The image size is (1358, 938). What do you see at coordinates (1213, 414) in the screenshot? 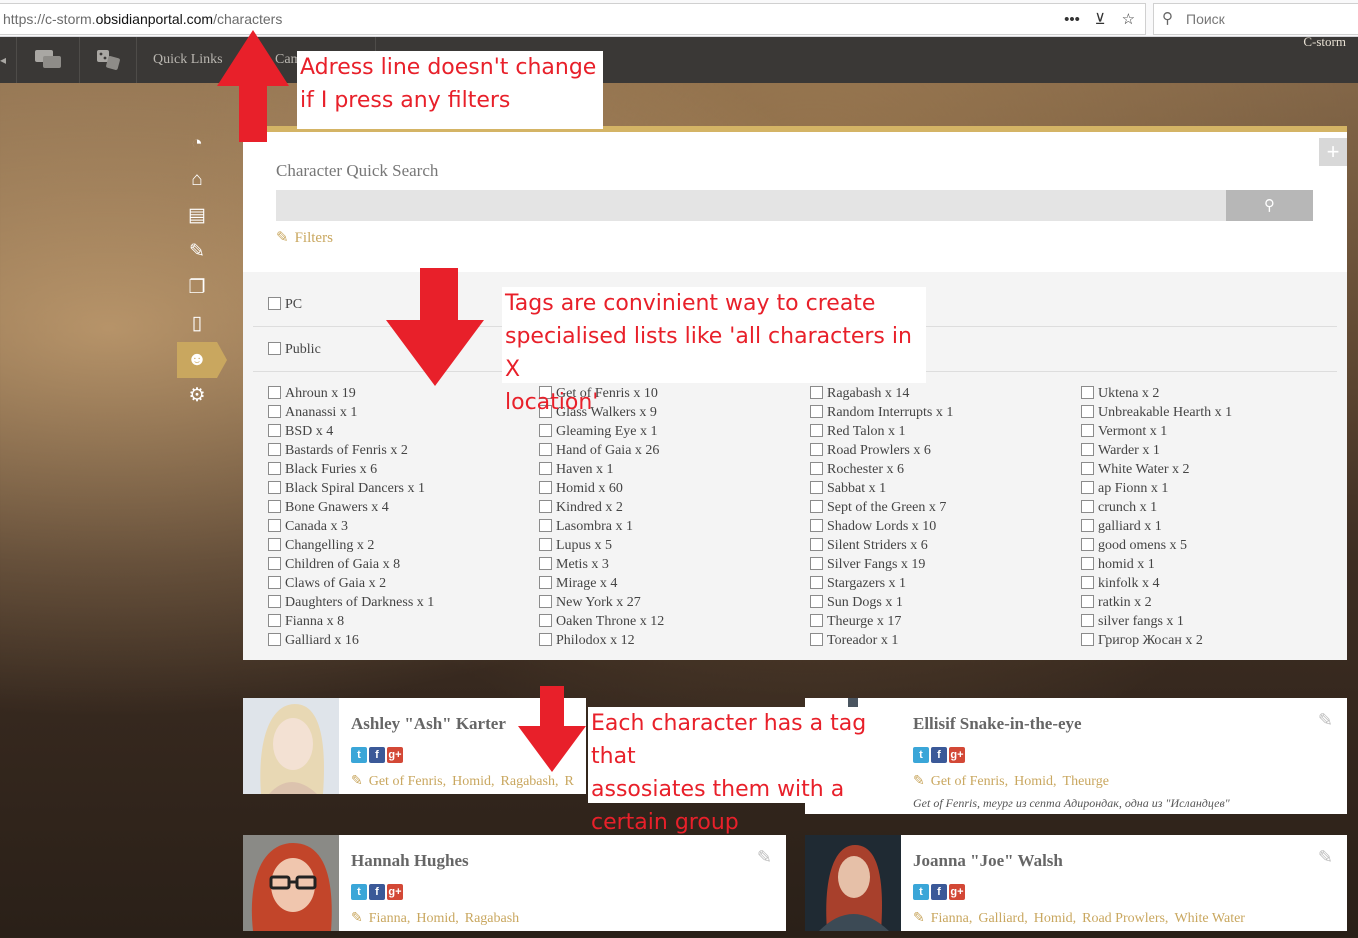
I see `tag-filter-item: Unbreakable Hearth x 1` at bounding box center [1213, 414].